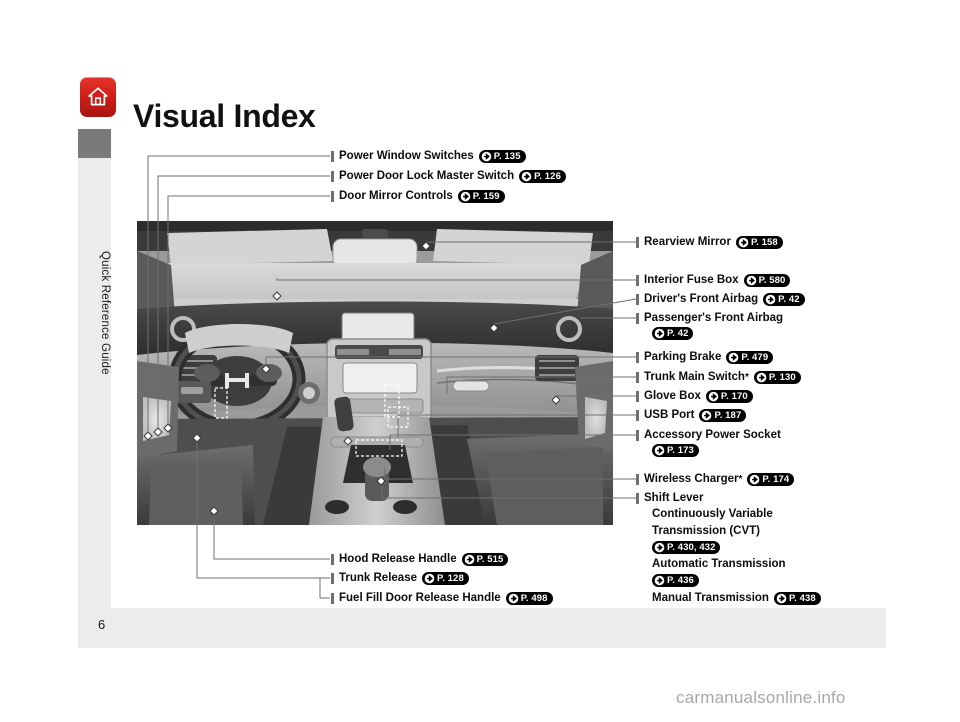  I want to click on callout-fuel-fill-door-release-handle: Fuel Fill Door Release Handle P. 498, so click(442, 598).